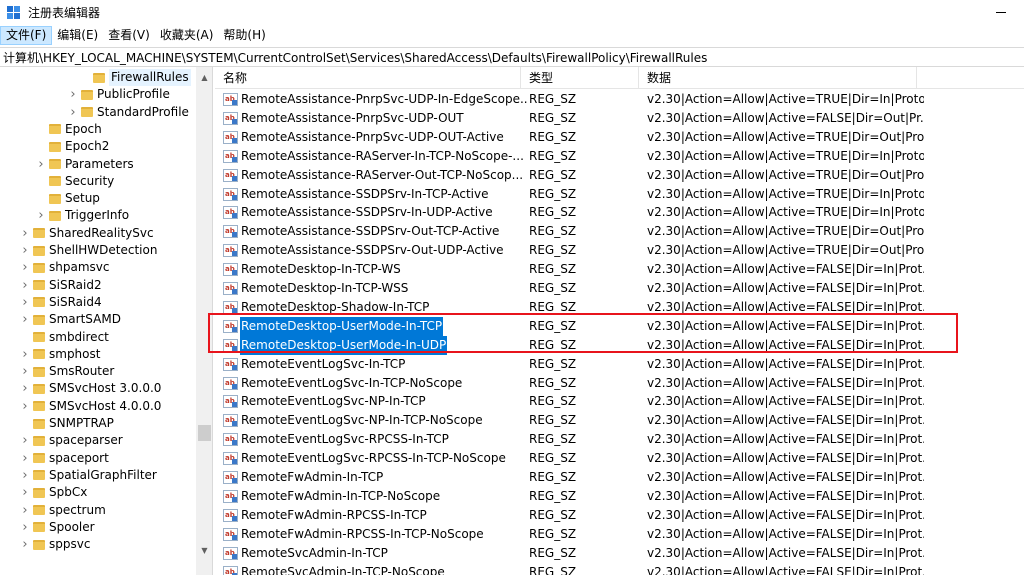  What do you see at coordinates (580, 78) in the screenshot?
I see `column-type: 类型` at bounding box center [580, 78].